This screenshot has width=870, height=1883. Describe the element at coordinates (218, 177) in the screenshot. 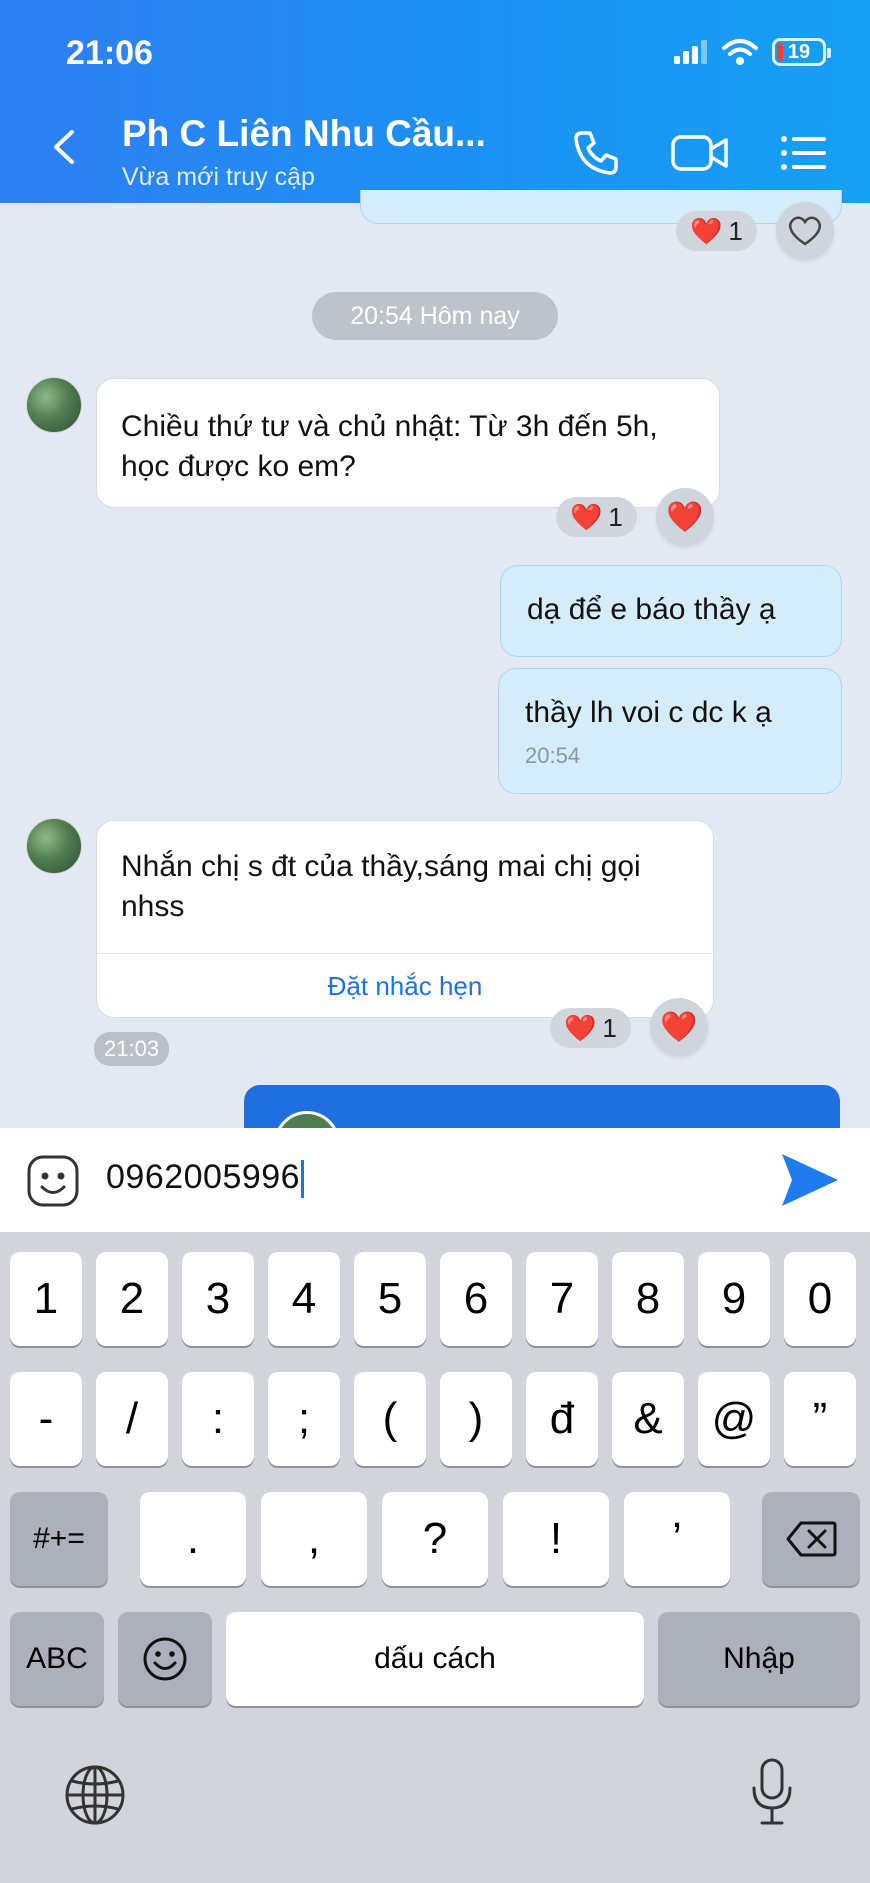

I see `chat-subtitle: Vừa mới truy cập` at that location.